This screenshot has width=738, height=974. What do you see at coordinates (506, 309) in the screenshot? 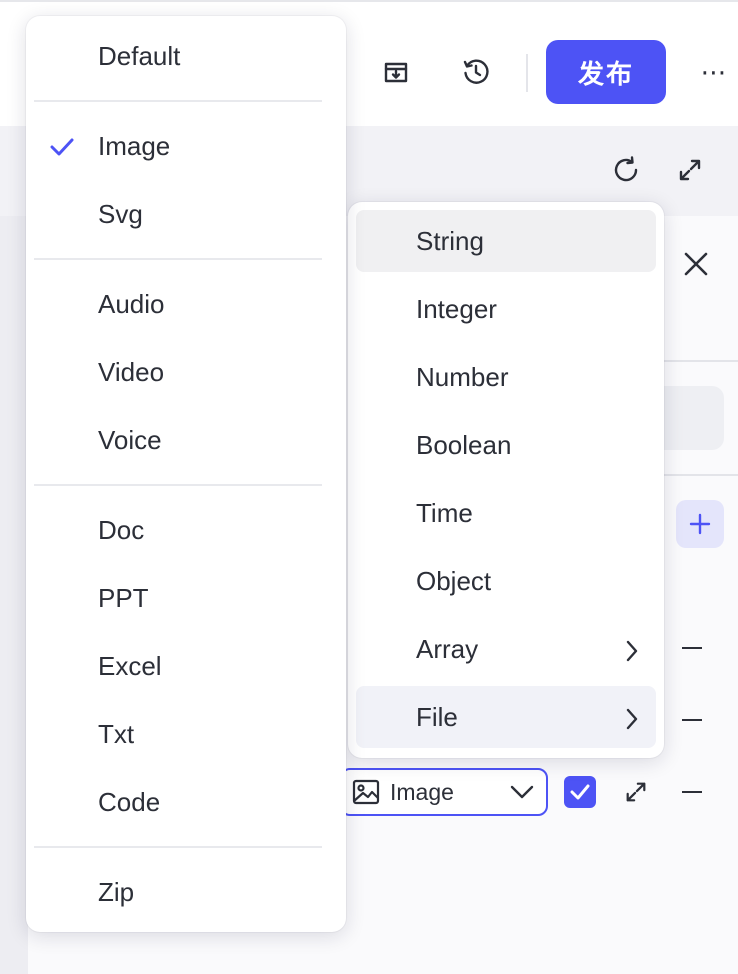
I see `menu-item-integer: Integer` at bounding box center [506, 309].